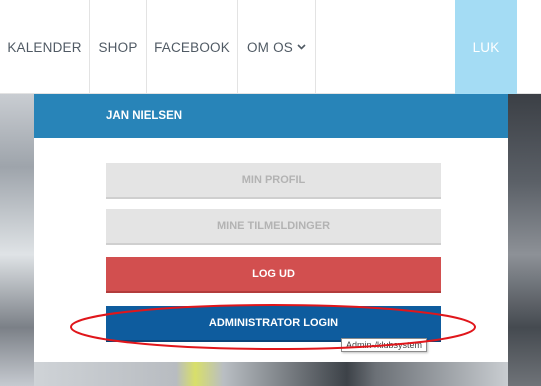 The height and width of the screenshot is (386, 541). I want to click on close-menu-button: LUK, so click(486, 47).